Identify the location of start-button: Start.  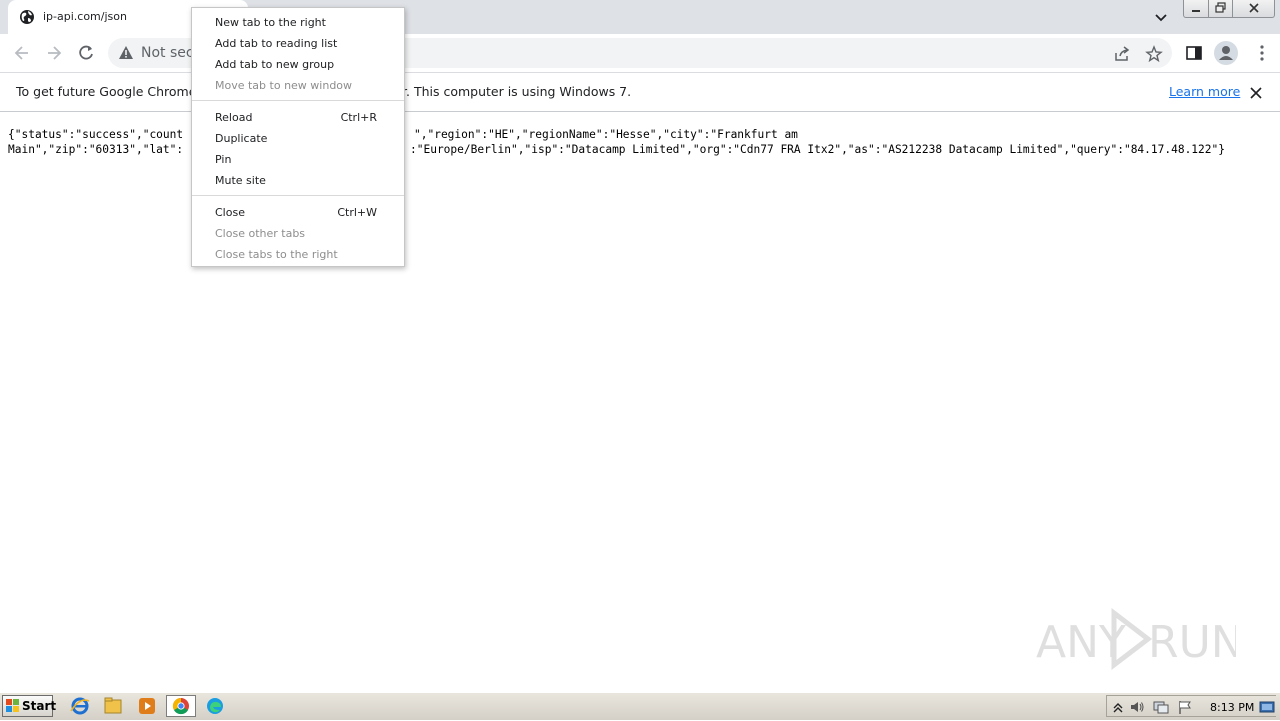
(29, 706).